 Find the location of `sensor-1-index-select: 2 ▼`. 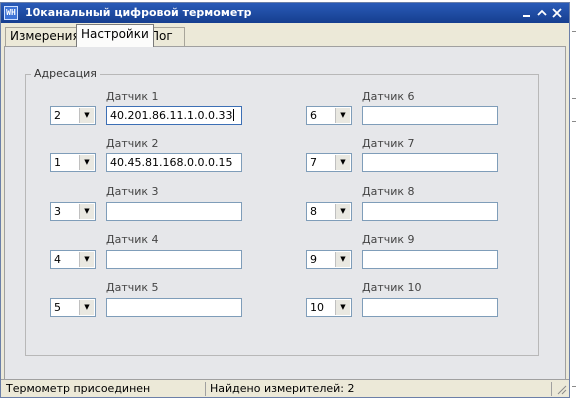

sensor-1-index-select: 2 ▼ is located at coordinates (73, 115).